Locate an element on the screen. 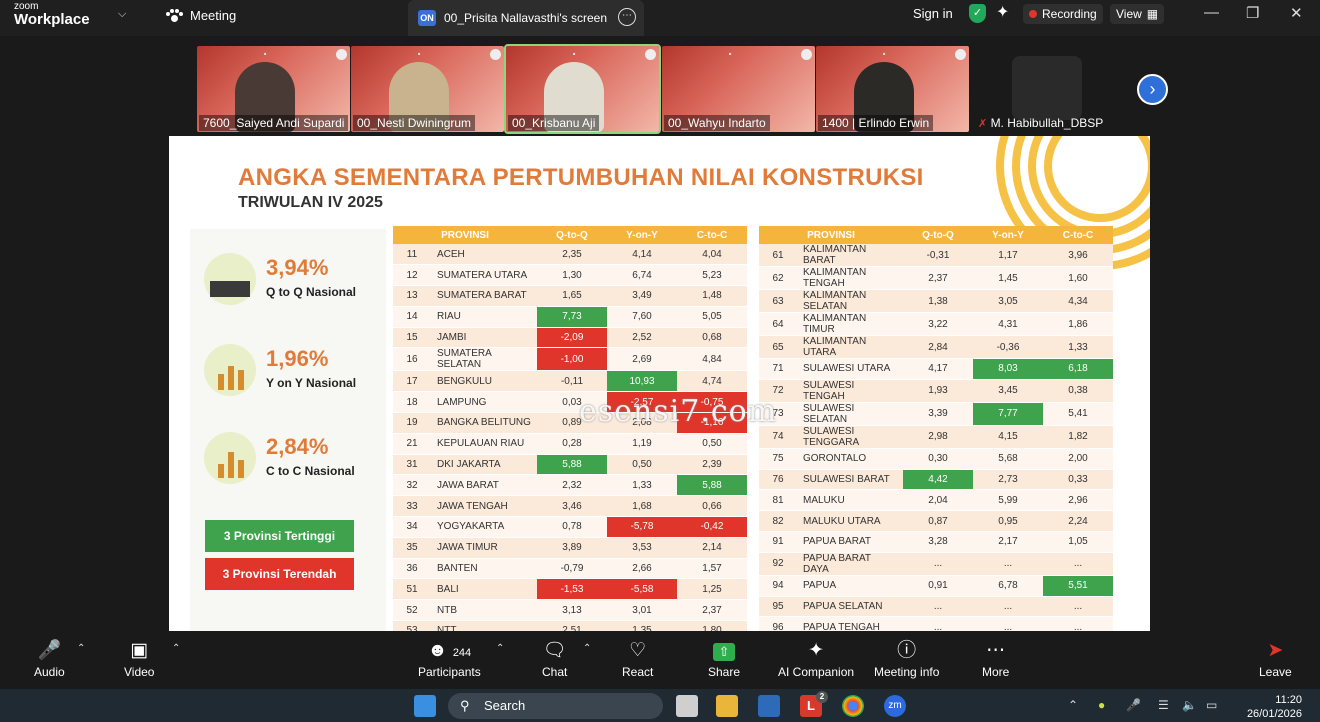 The image size is (1320, 722). province-name: KALIMANTAN TIMUR is located at coordinates (850, 324).